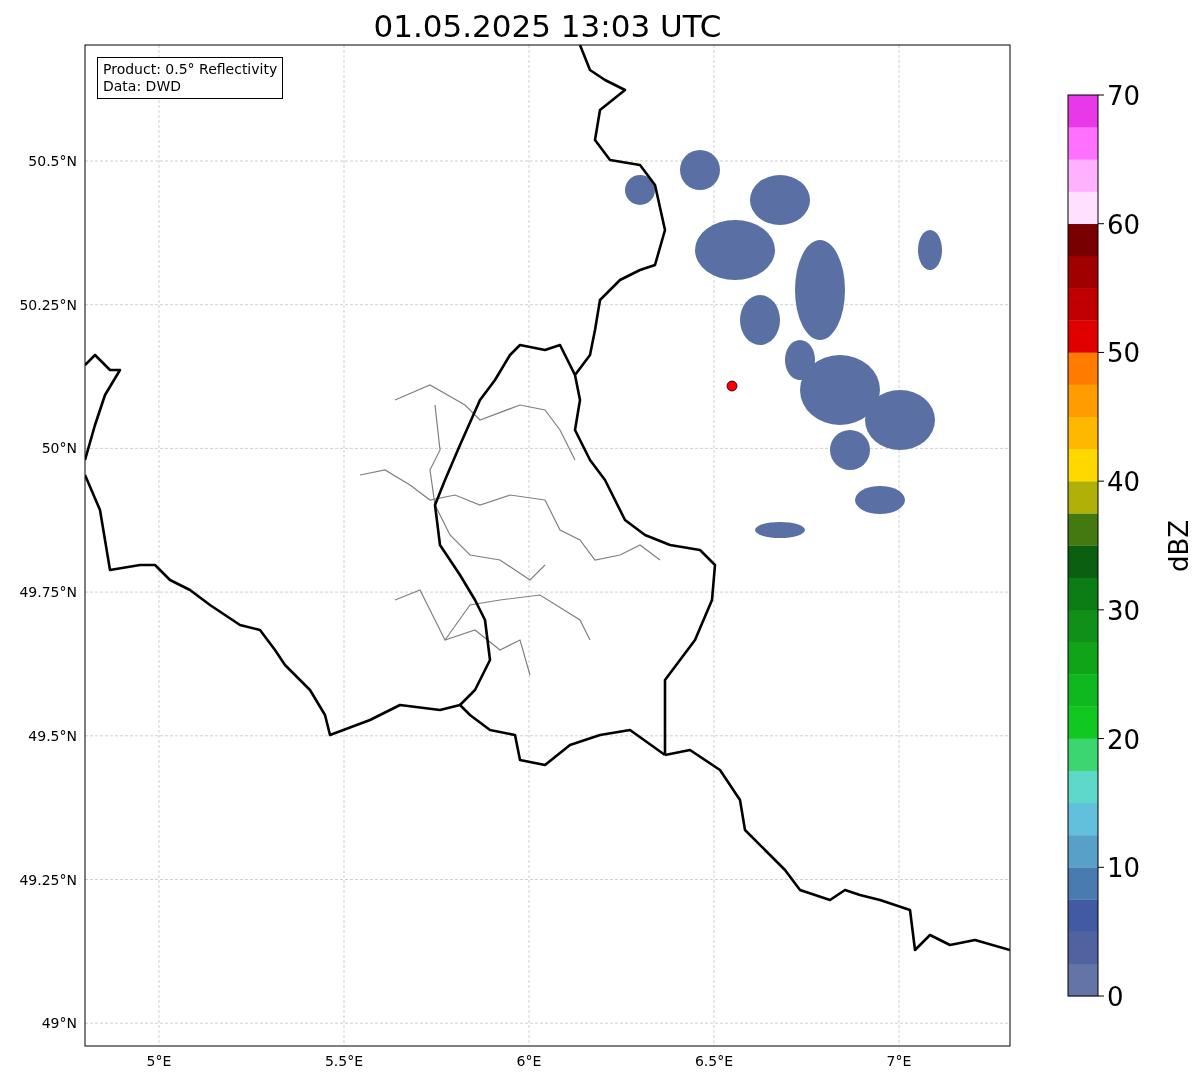  I want to click on axis-tick-label: 6°E, so click(529, 1061).